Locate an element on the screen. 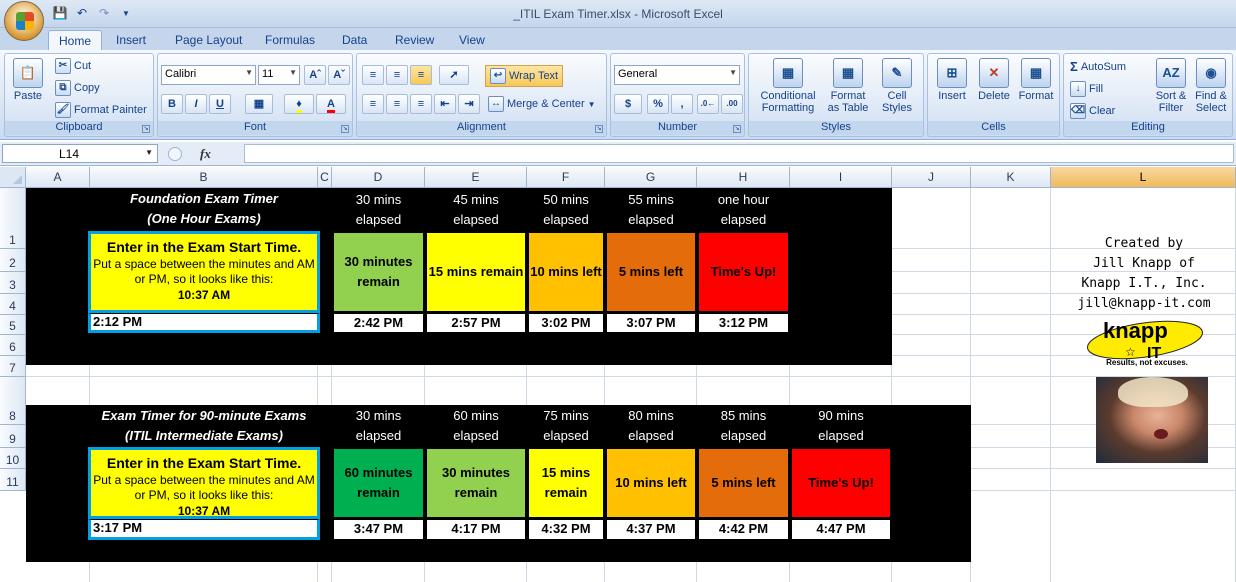  shrink-font-button: Aˇ is located at coordinates (339, 75).